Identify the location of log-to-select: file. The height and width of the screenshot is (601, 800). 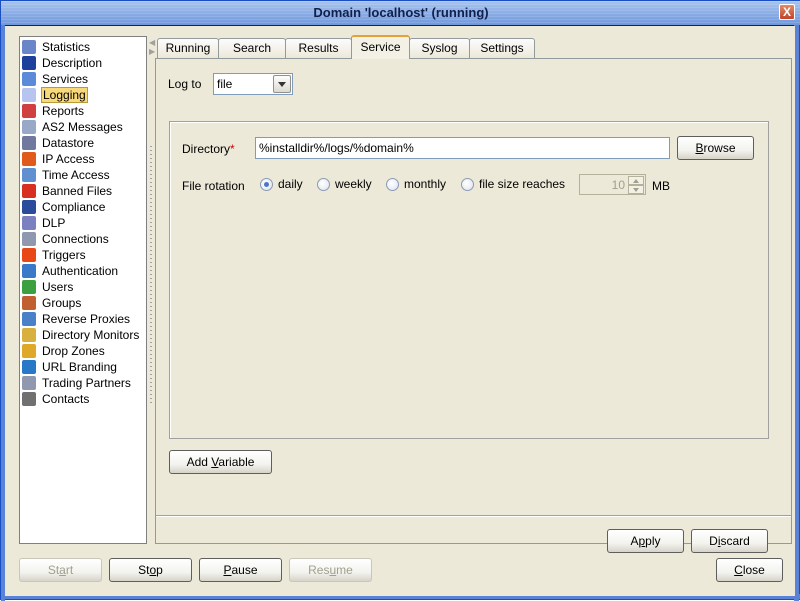
(253, 84).